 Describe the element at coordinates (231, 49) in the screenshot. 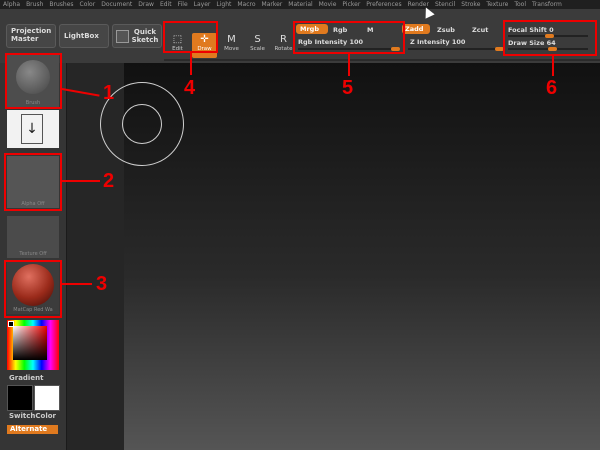

I see `move-label: Move` at that location.